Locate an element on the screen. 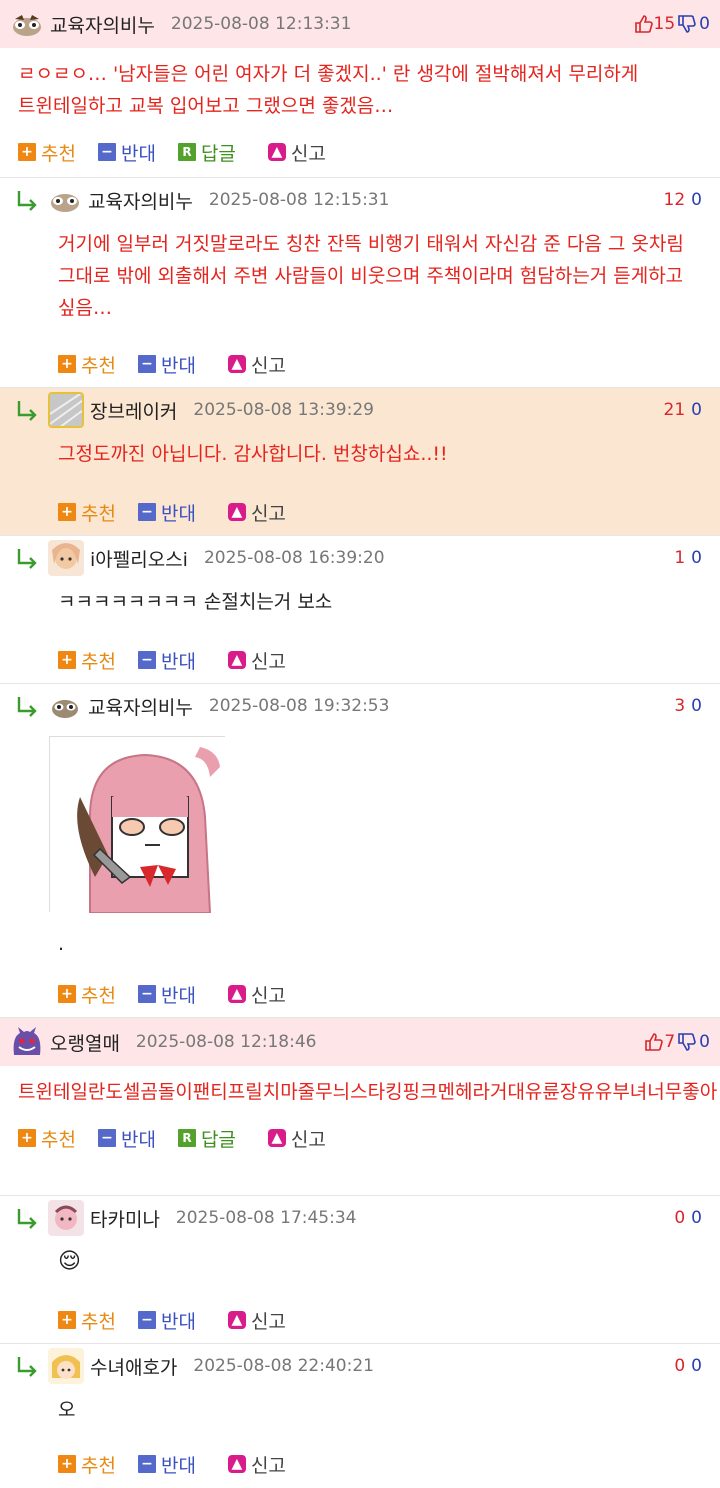  upvote-count: 21 is located at coordinates (674, 410).